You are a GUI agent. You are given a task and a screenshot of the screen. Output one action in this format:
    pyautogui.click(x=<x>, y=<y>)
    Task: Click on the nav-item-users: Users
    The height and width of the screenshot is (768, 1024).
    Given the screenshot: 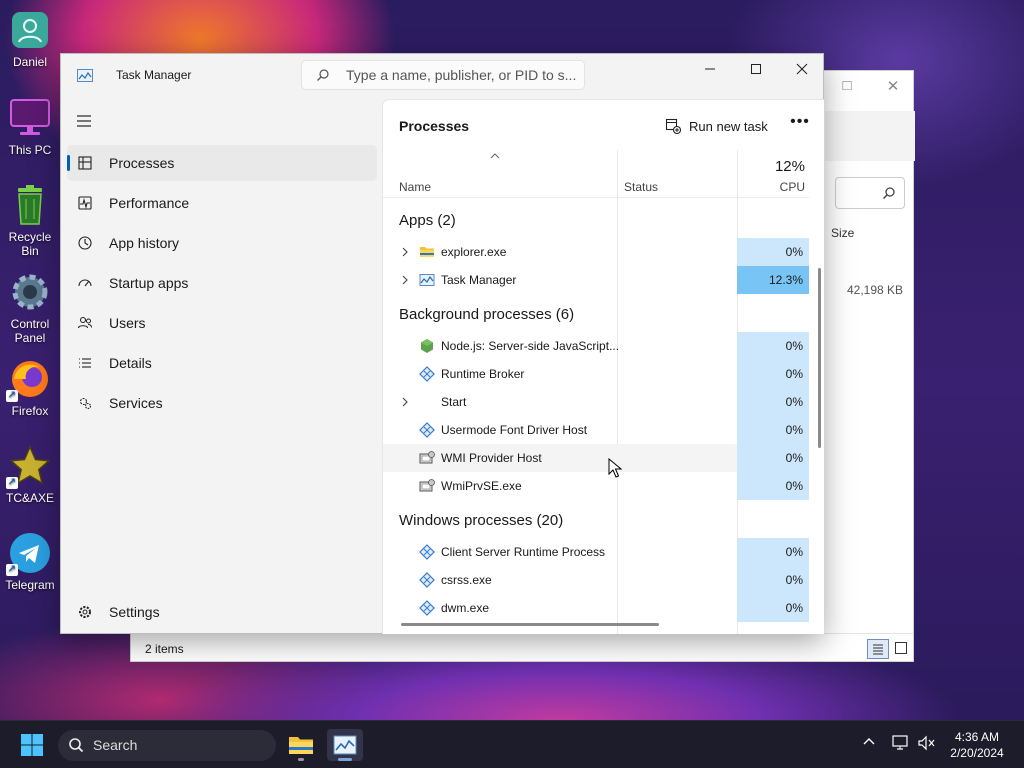 What is the action you would take?
    pyautogui.click(x=222, y=323)
    